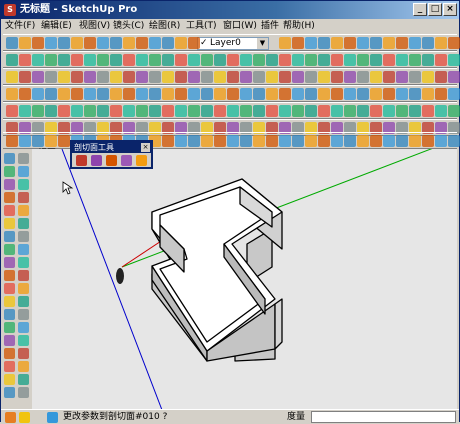 The image size is (460, 424). I want to click on help-icon, so click(52, 417).